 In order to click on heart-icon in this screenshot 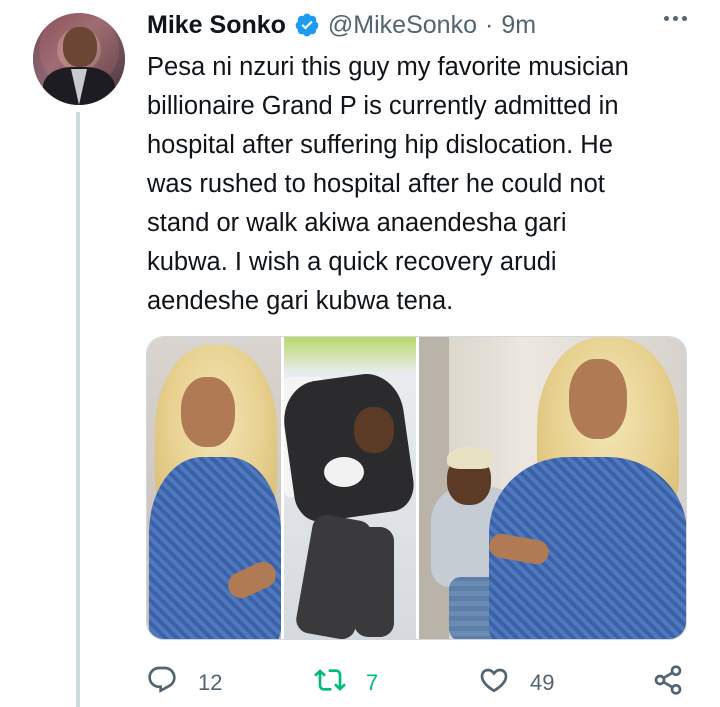, I will do `click(494, 683)`.